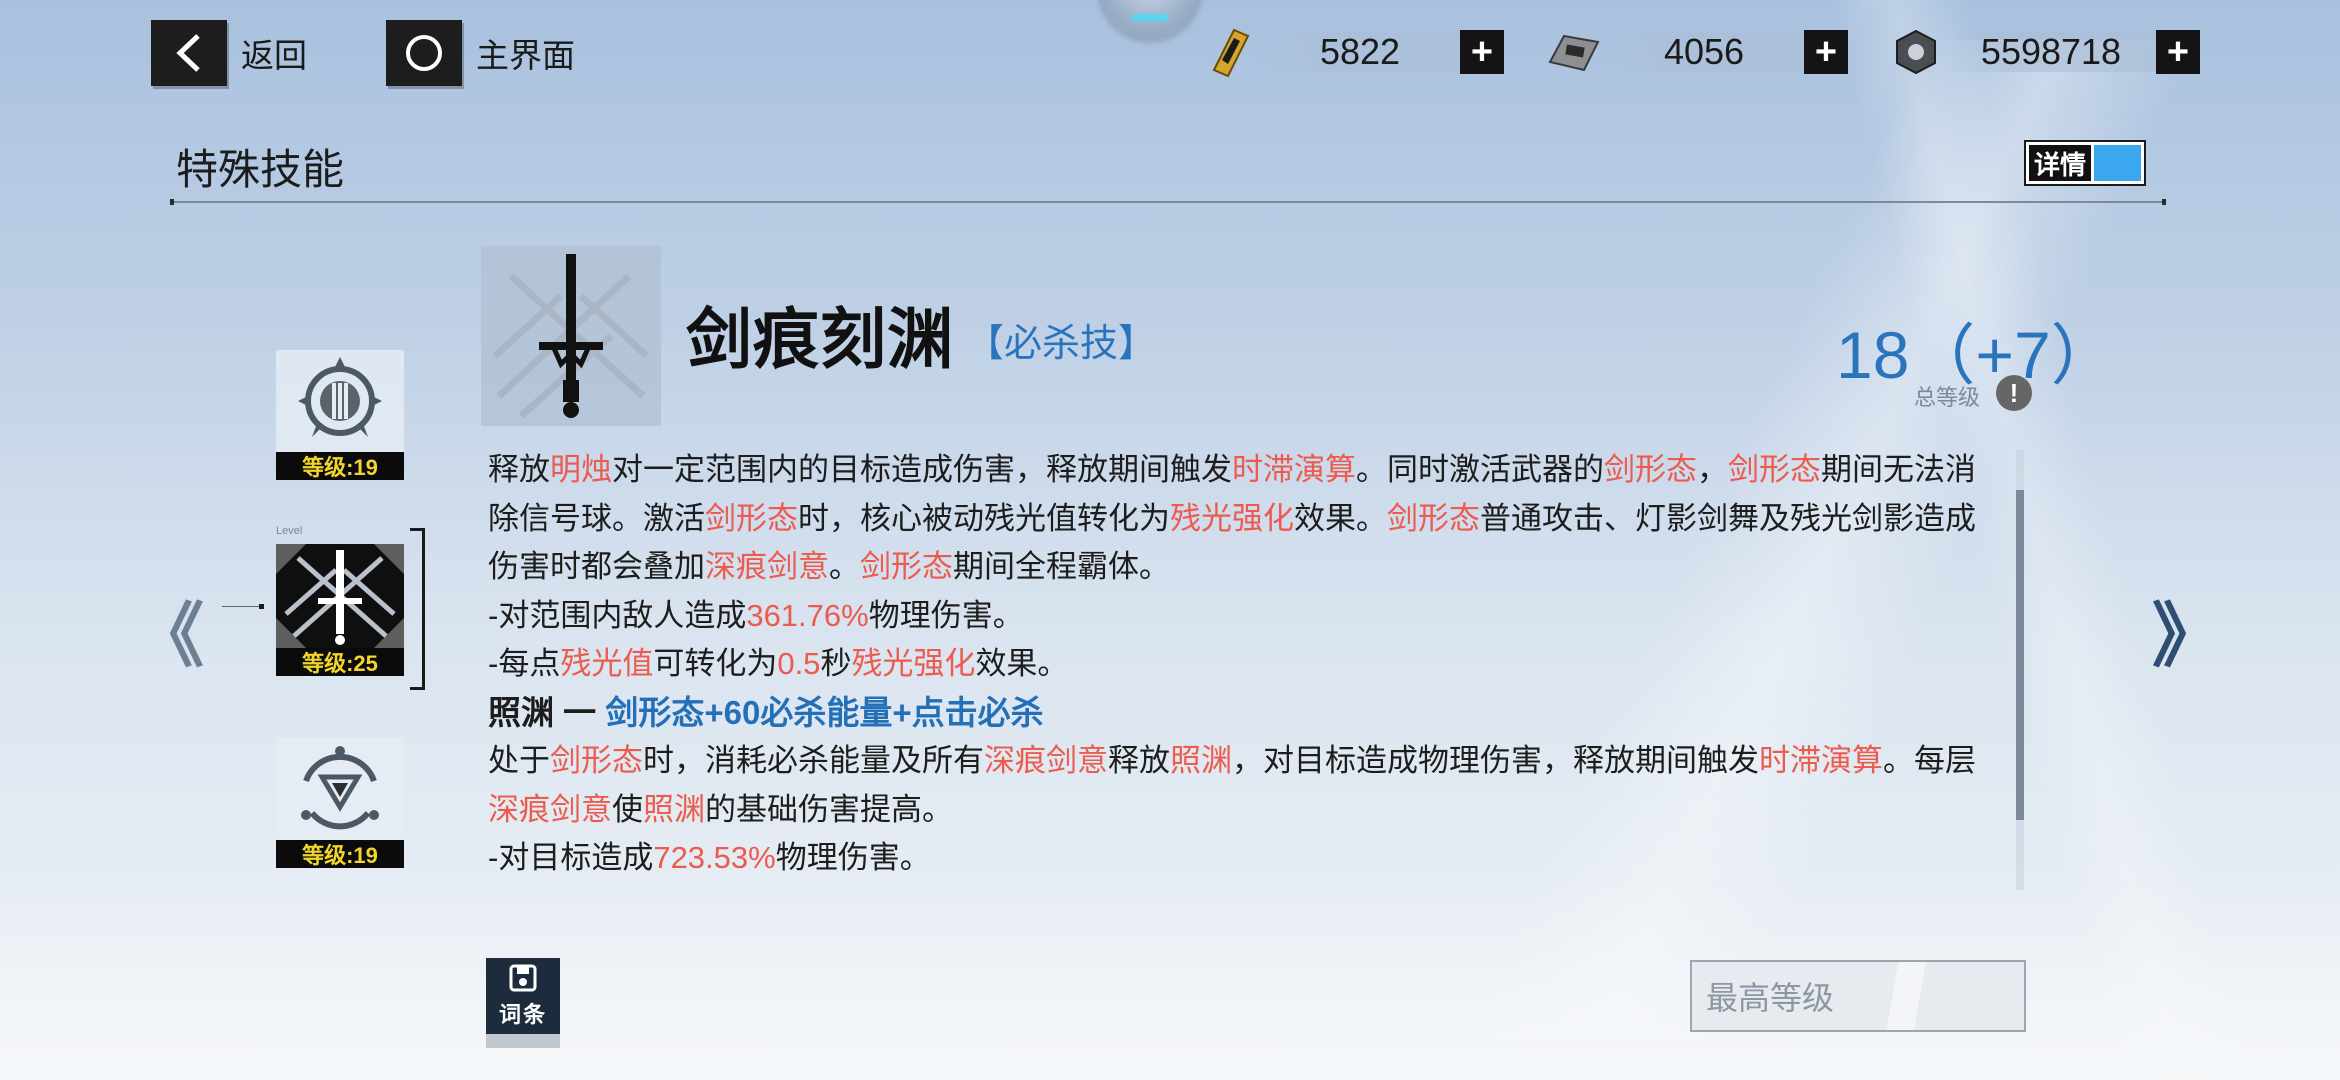  I want to click on enhanced-skill-name: 照渊 一, so click(547, 712).